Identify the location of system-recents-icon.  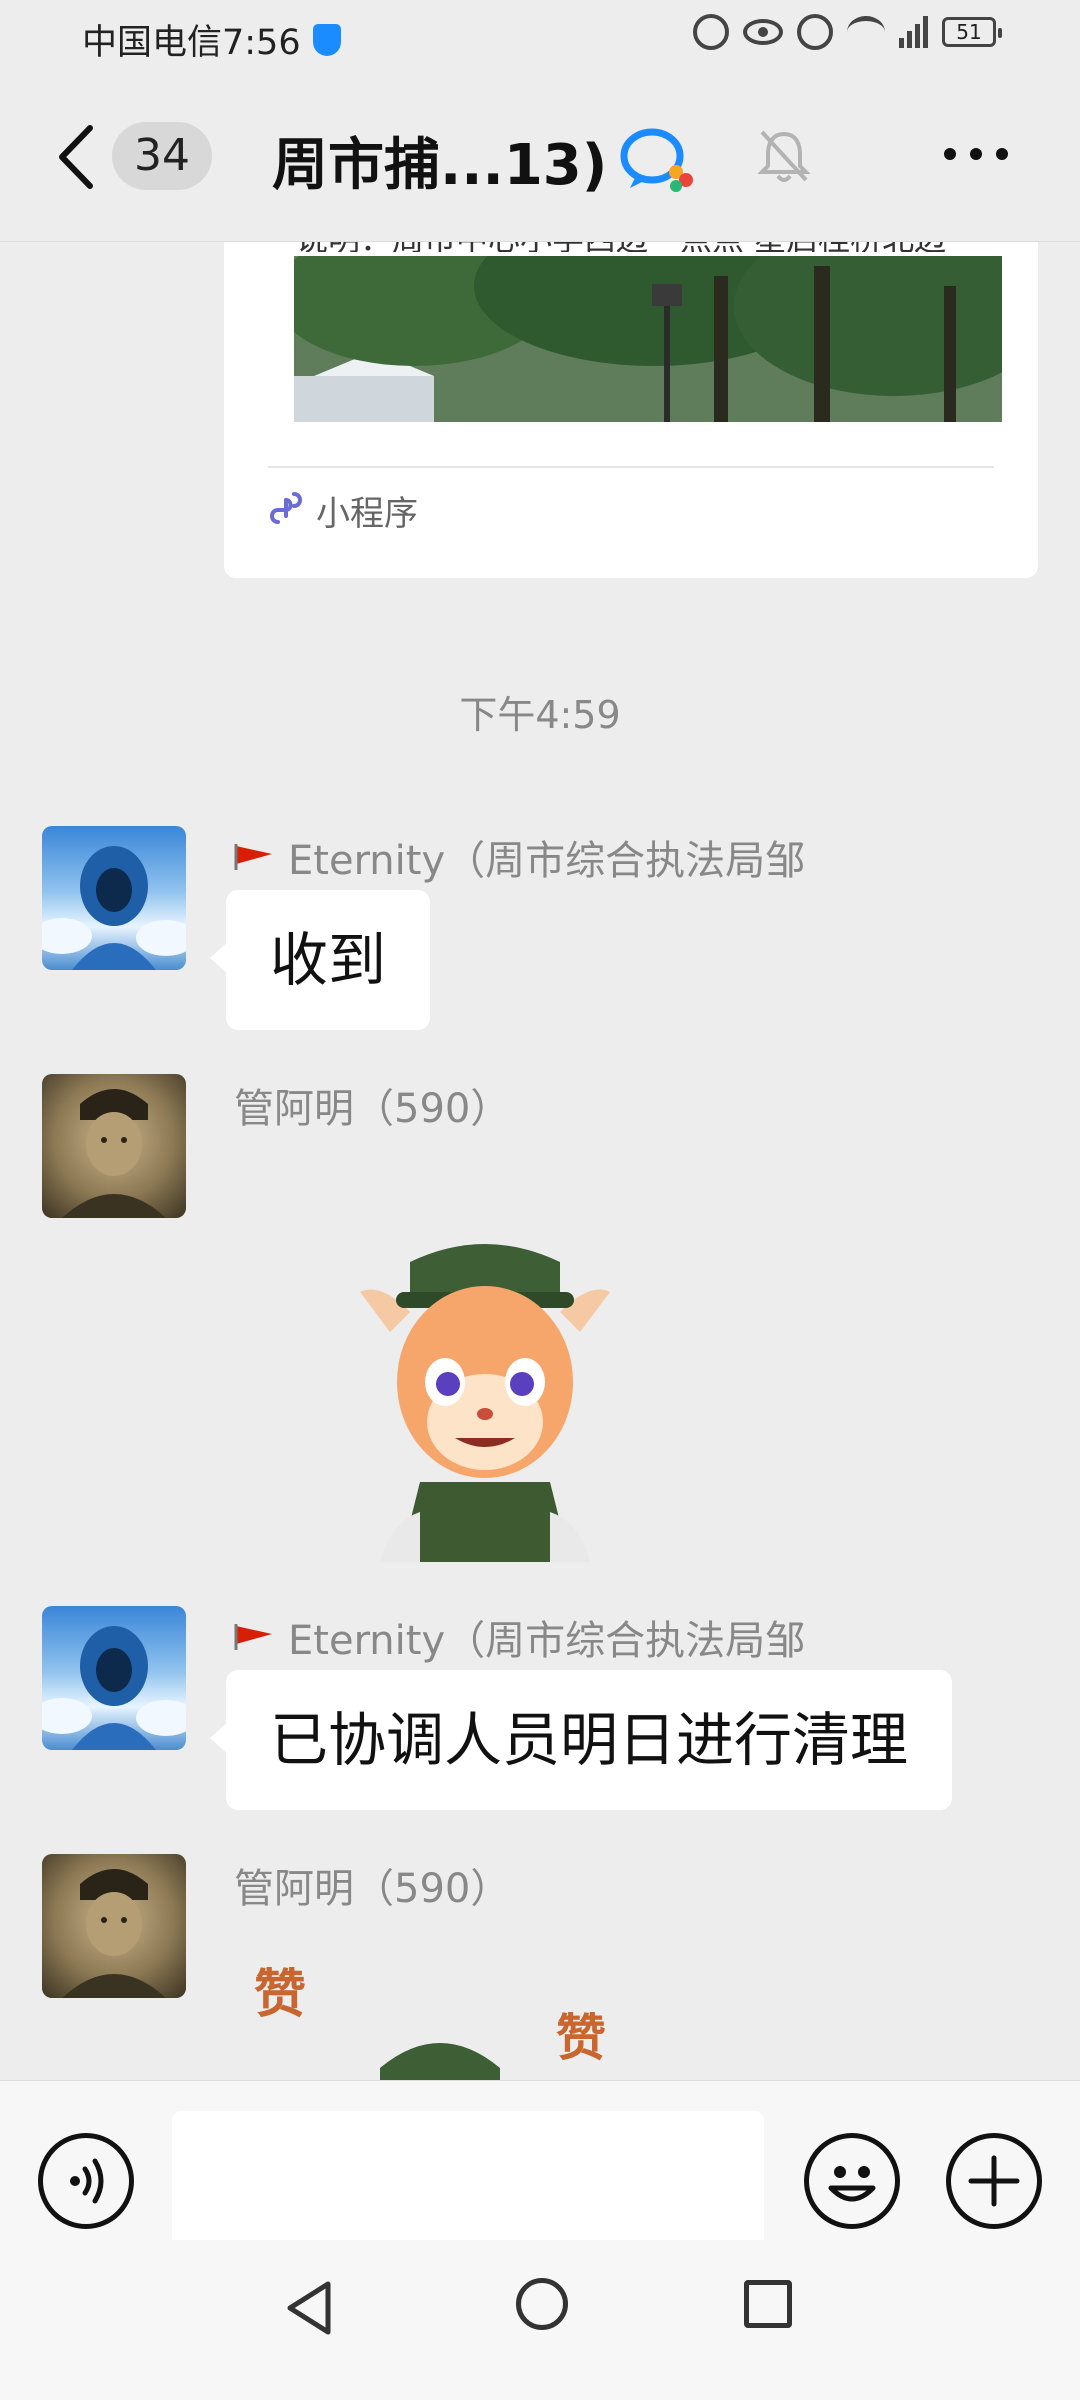
(768, 2304).